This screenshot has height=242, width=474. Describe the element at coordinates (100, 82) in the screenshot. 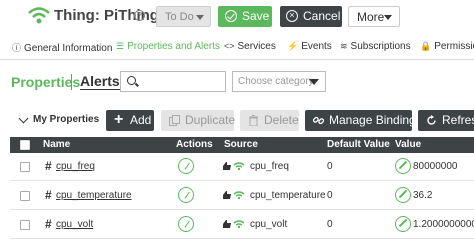

I see `alerts-link: Alerts` at that location.